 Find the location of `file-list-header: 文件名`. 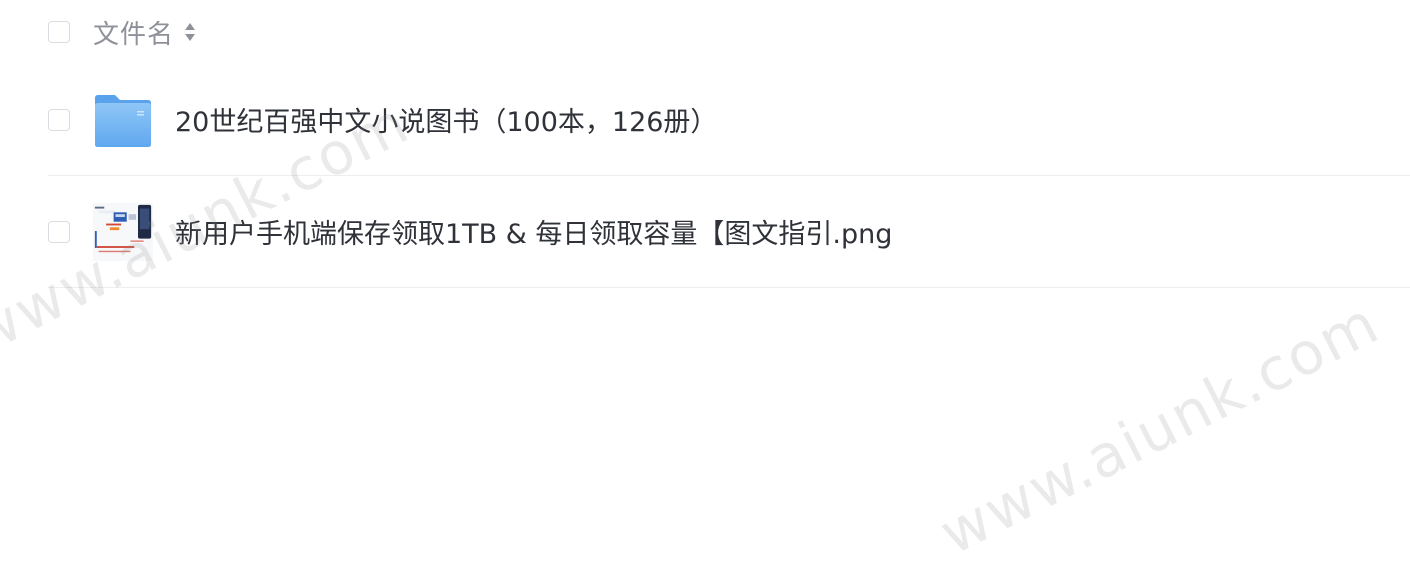

file-list-header: 文件名 is located at coordinates (729, 32).